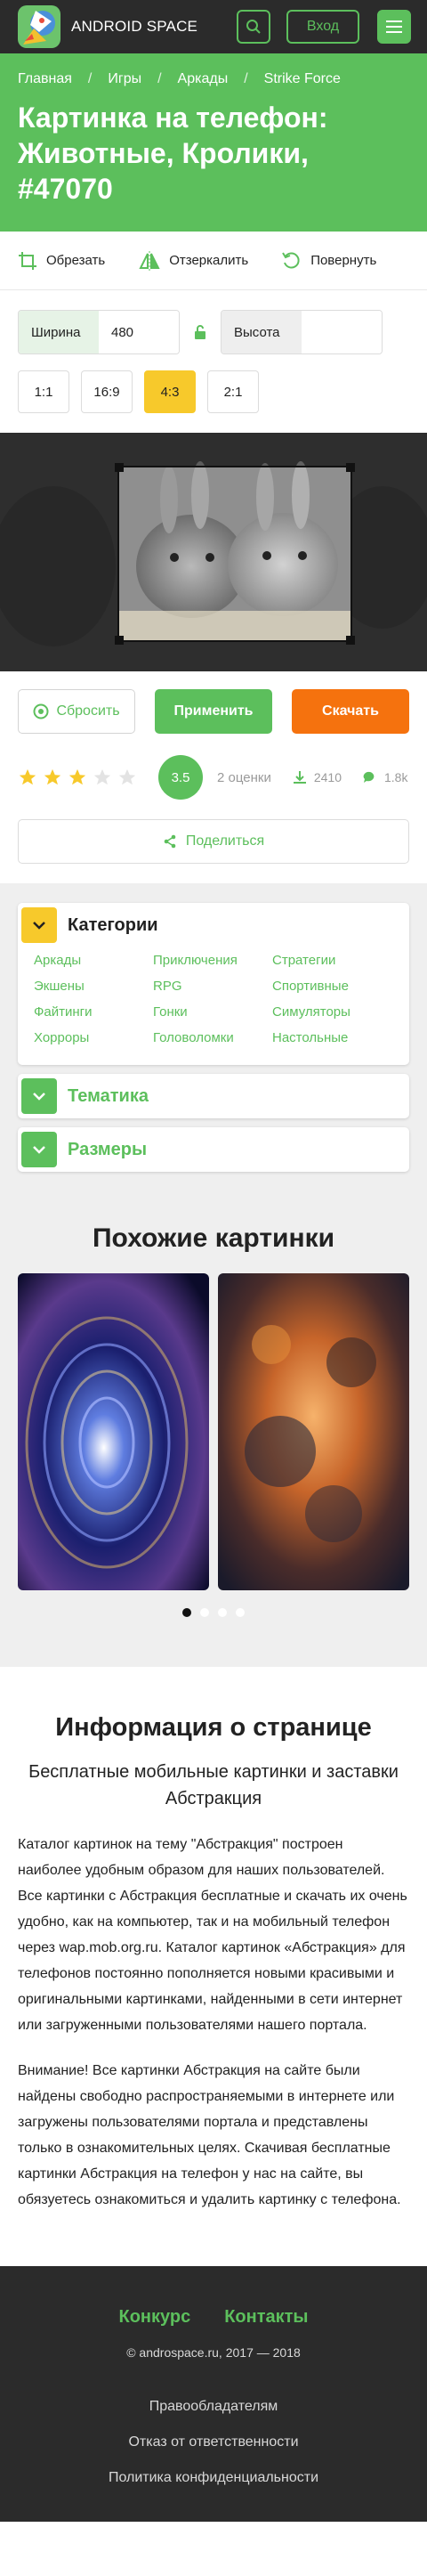 This screenshot has width=427, height=2576. I want to click on crop-tool: Обрезать, so click(61, 261).